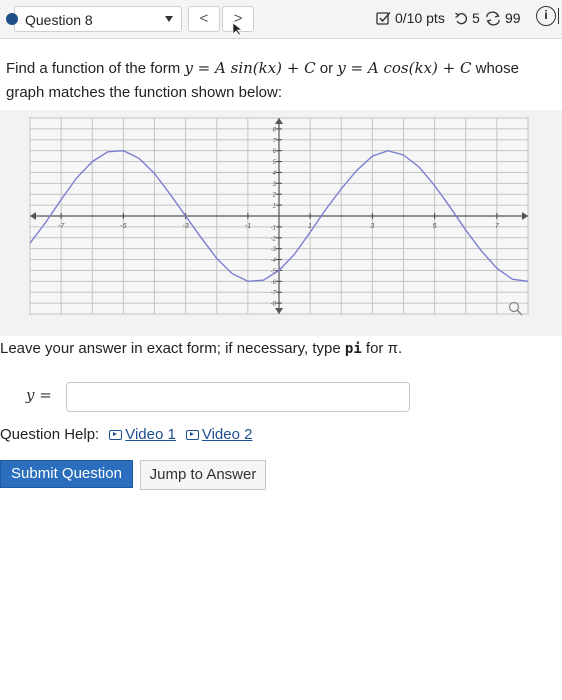  I want to click on y-tick-label: -3, so click(274, 250).